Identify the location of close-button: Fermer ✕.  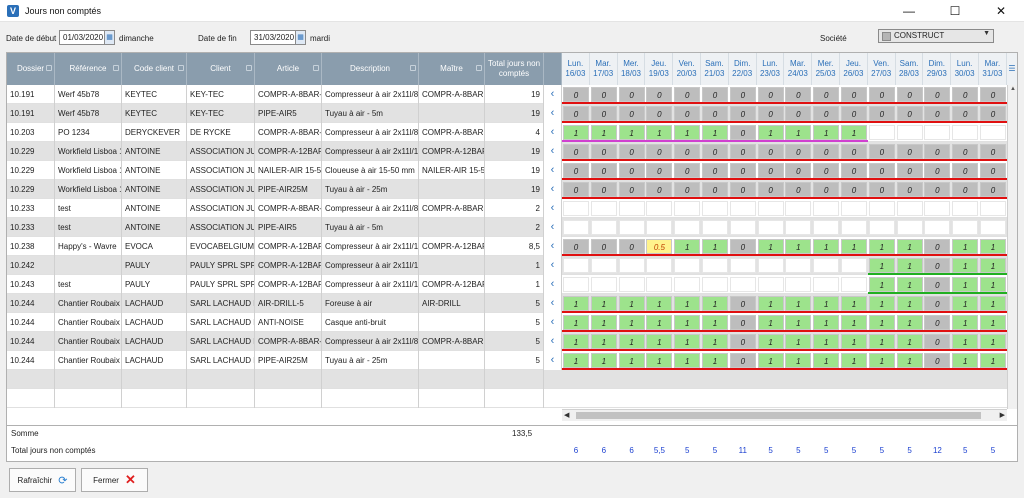
(114, 480).